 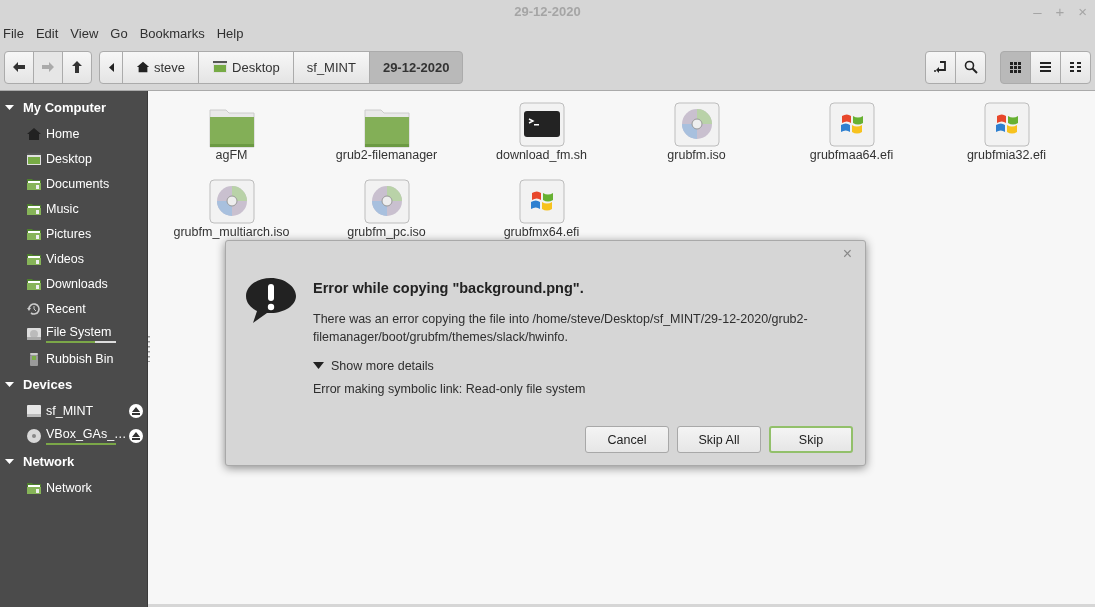 What do you see at coordinates (449, 288) in the screenshot?
I see `dialog-title: Error while copying "background.png".` at bounding box center [449, 288].